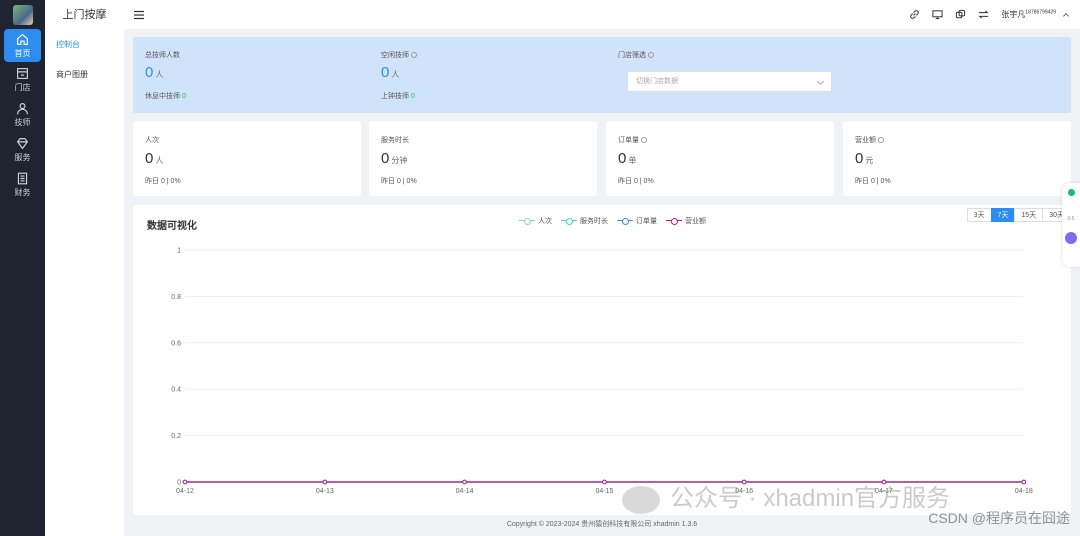  Describe the element at coordinates (176, 297) in the screenshot. I see `y-tick-label: 0.8` at that location.